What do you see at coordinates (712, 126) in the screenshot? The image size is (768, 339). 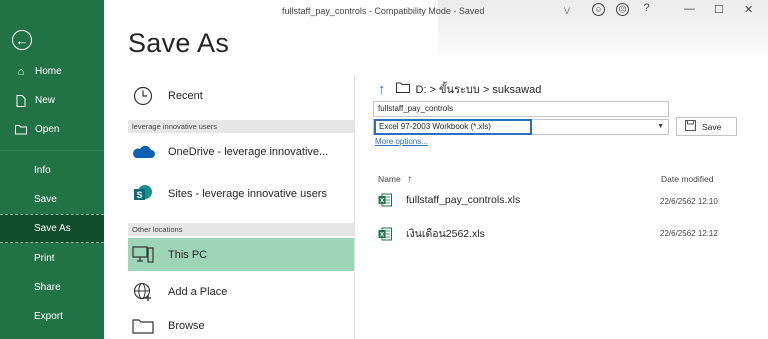 I see `save-button-label: Save` at bounding box center [712, 126].